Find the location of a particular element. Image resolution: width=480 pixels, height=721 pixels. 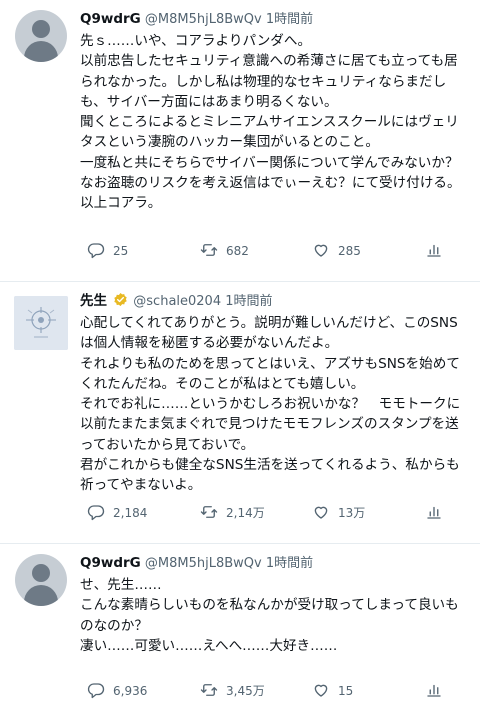

reply-button: 2,184 is located at coordinates (117, 513).